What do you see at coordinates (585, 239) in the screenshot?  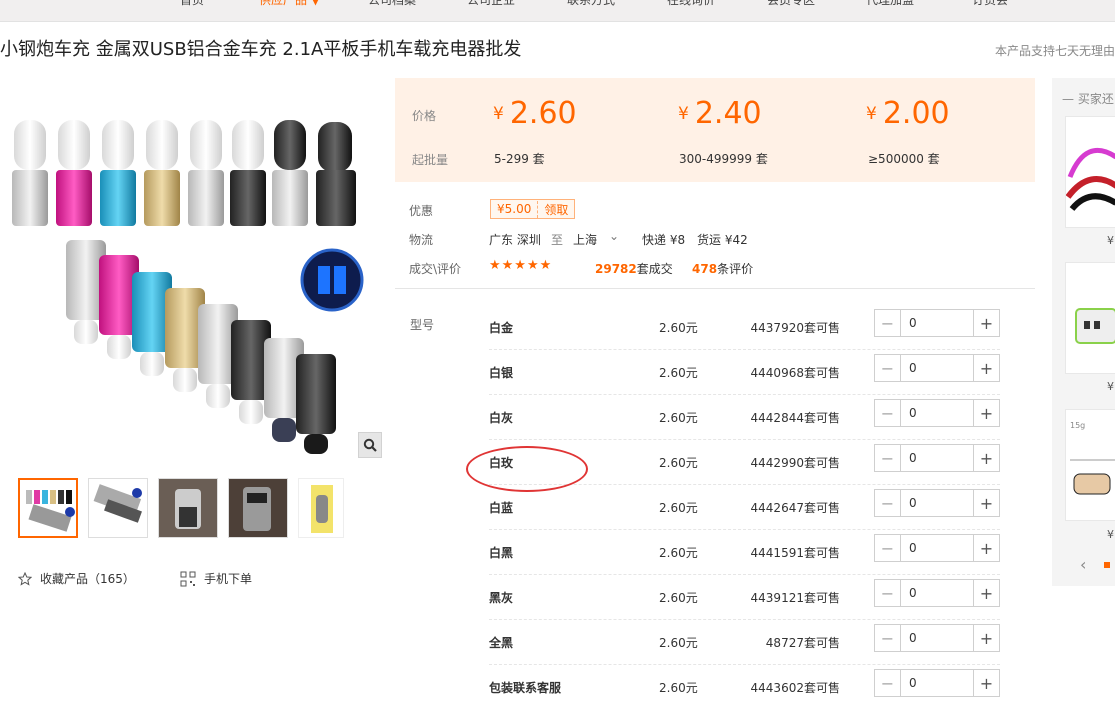 I see `ship-to-select: 上海` at bounding box center [585, 239].